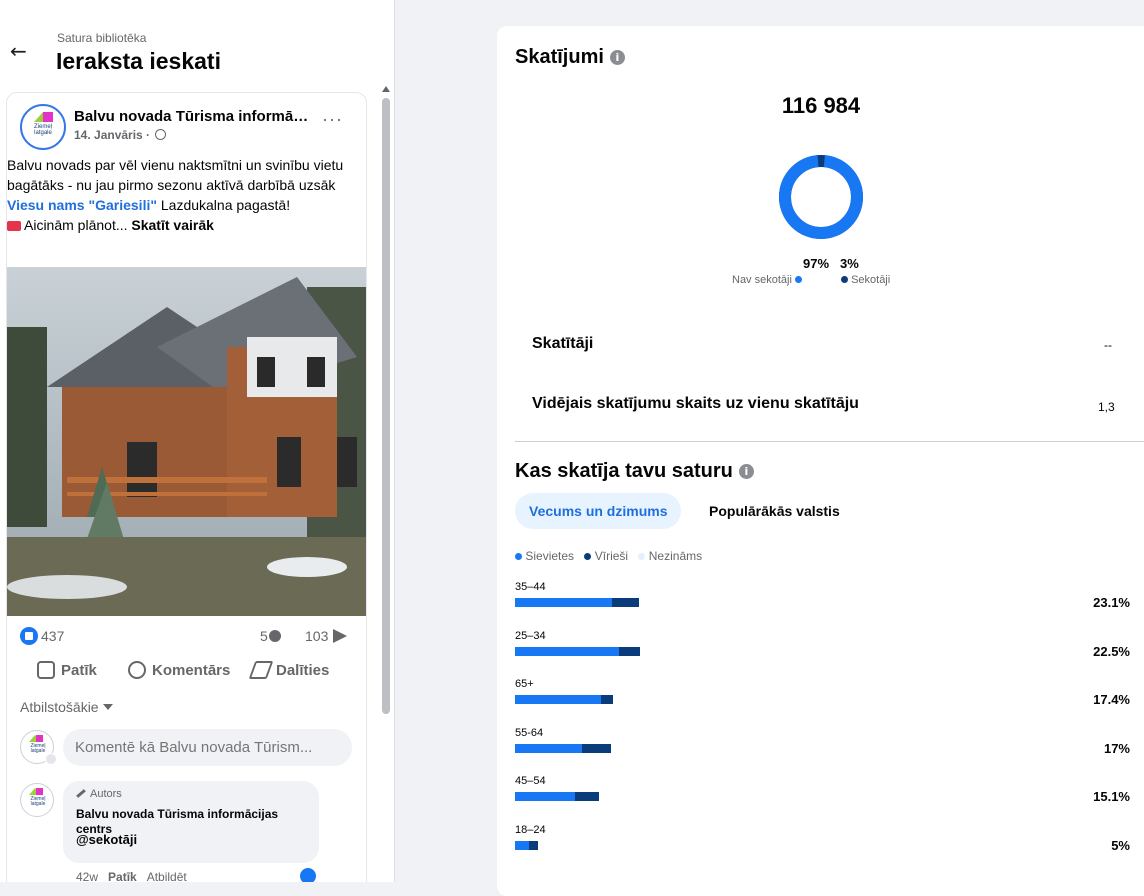 The width and height of the screenshot is (1144, 896). Describe the element at coordinates (223, 205) in the screenshot. I see `post-text-2: Lazdukalna pagastā!` at that location.